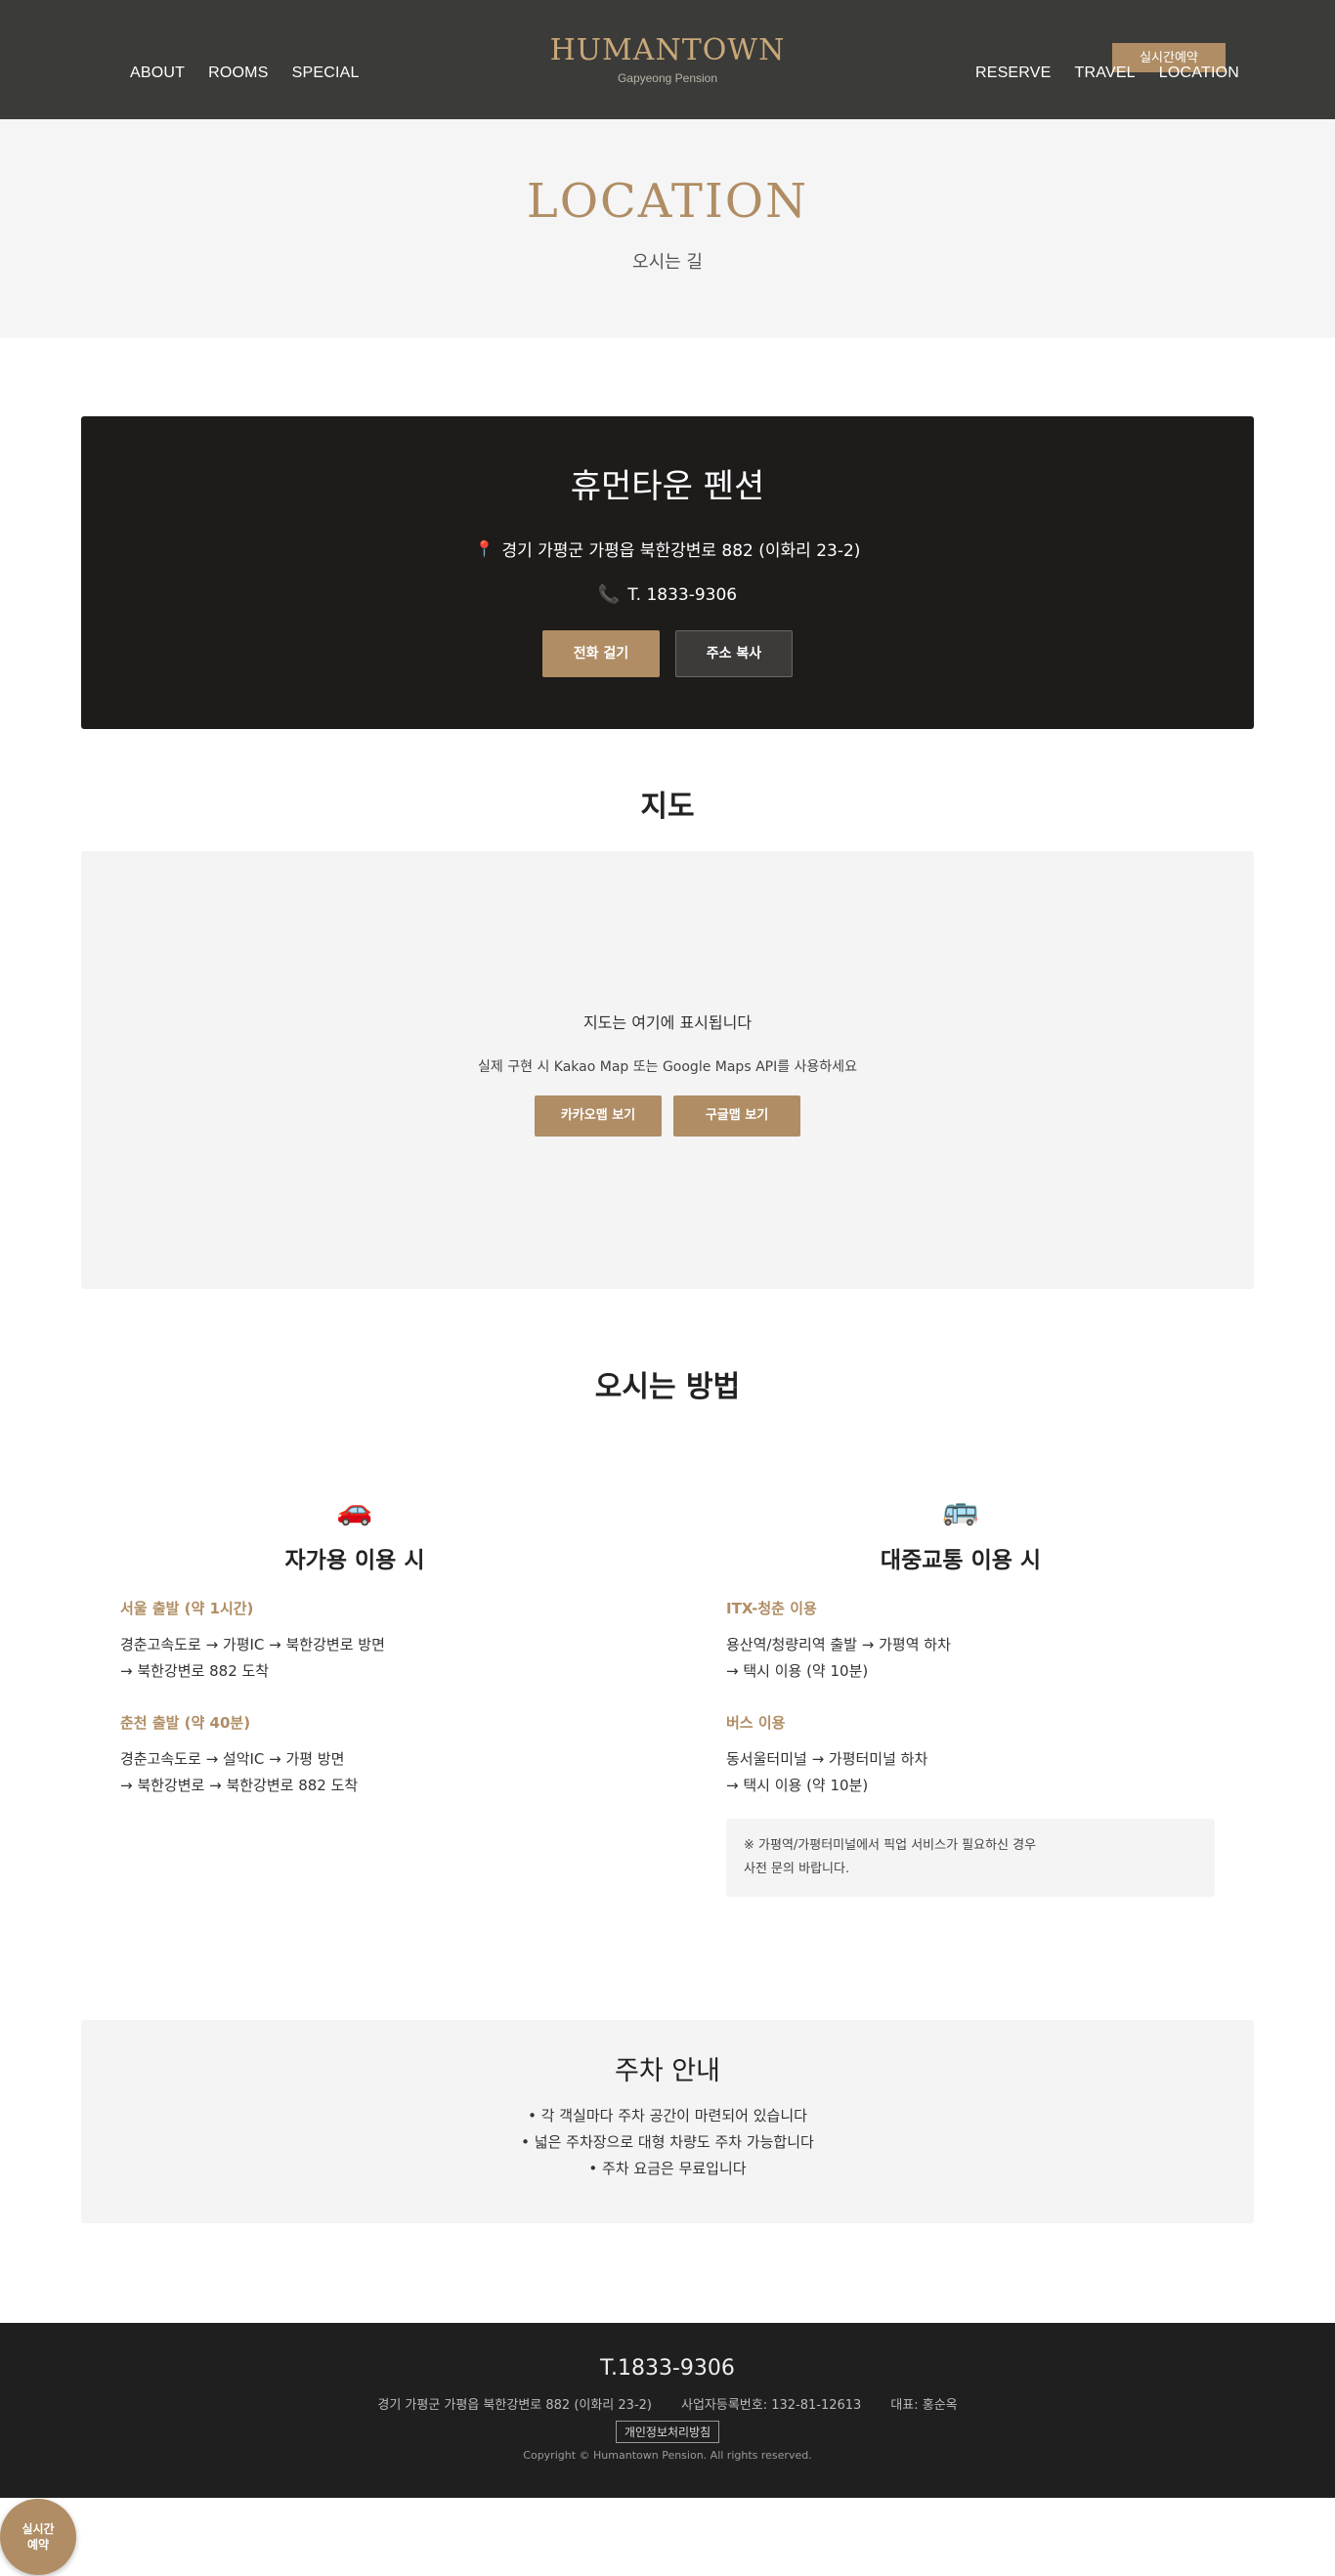  What do you see at coordinates (667, 1387) in the screenshot?
I see `directions-title: 오시는 방법` at bounding box center [667, 1387].